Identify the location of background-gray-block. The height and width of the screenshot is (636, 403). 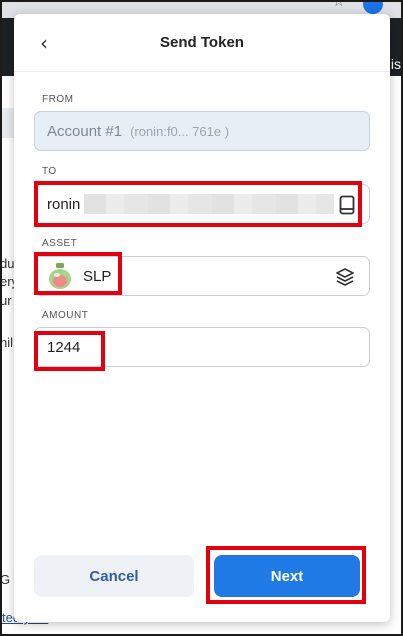
(7, 123).